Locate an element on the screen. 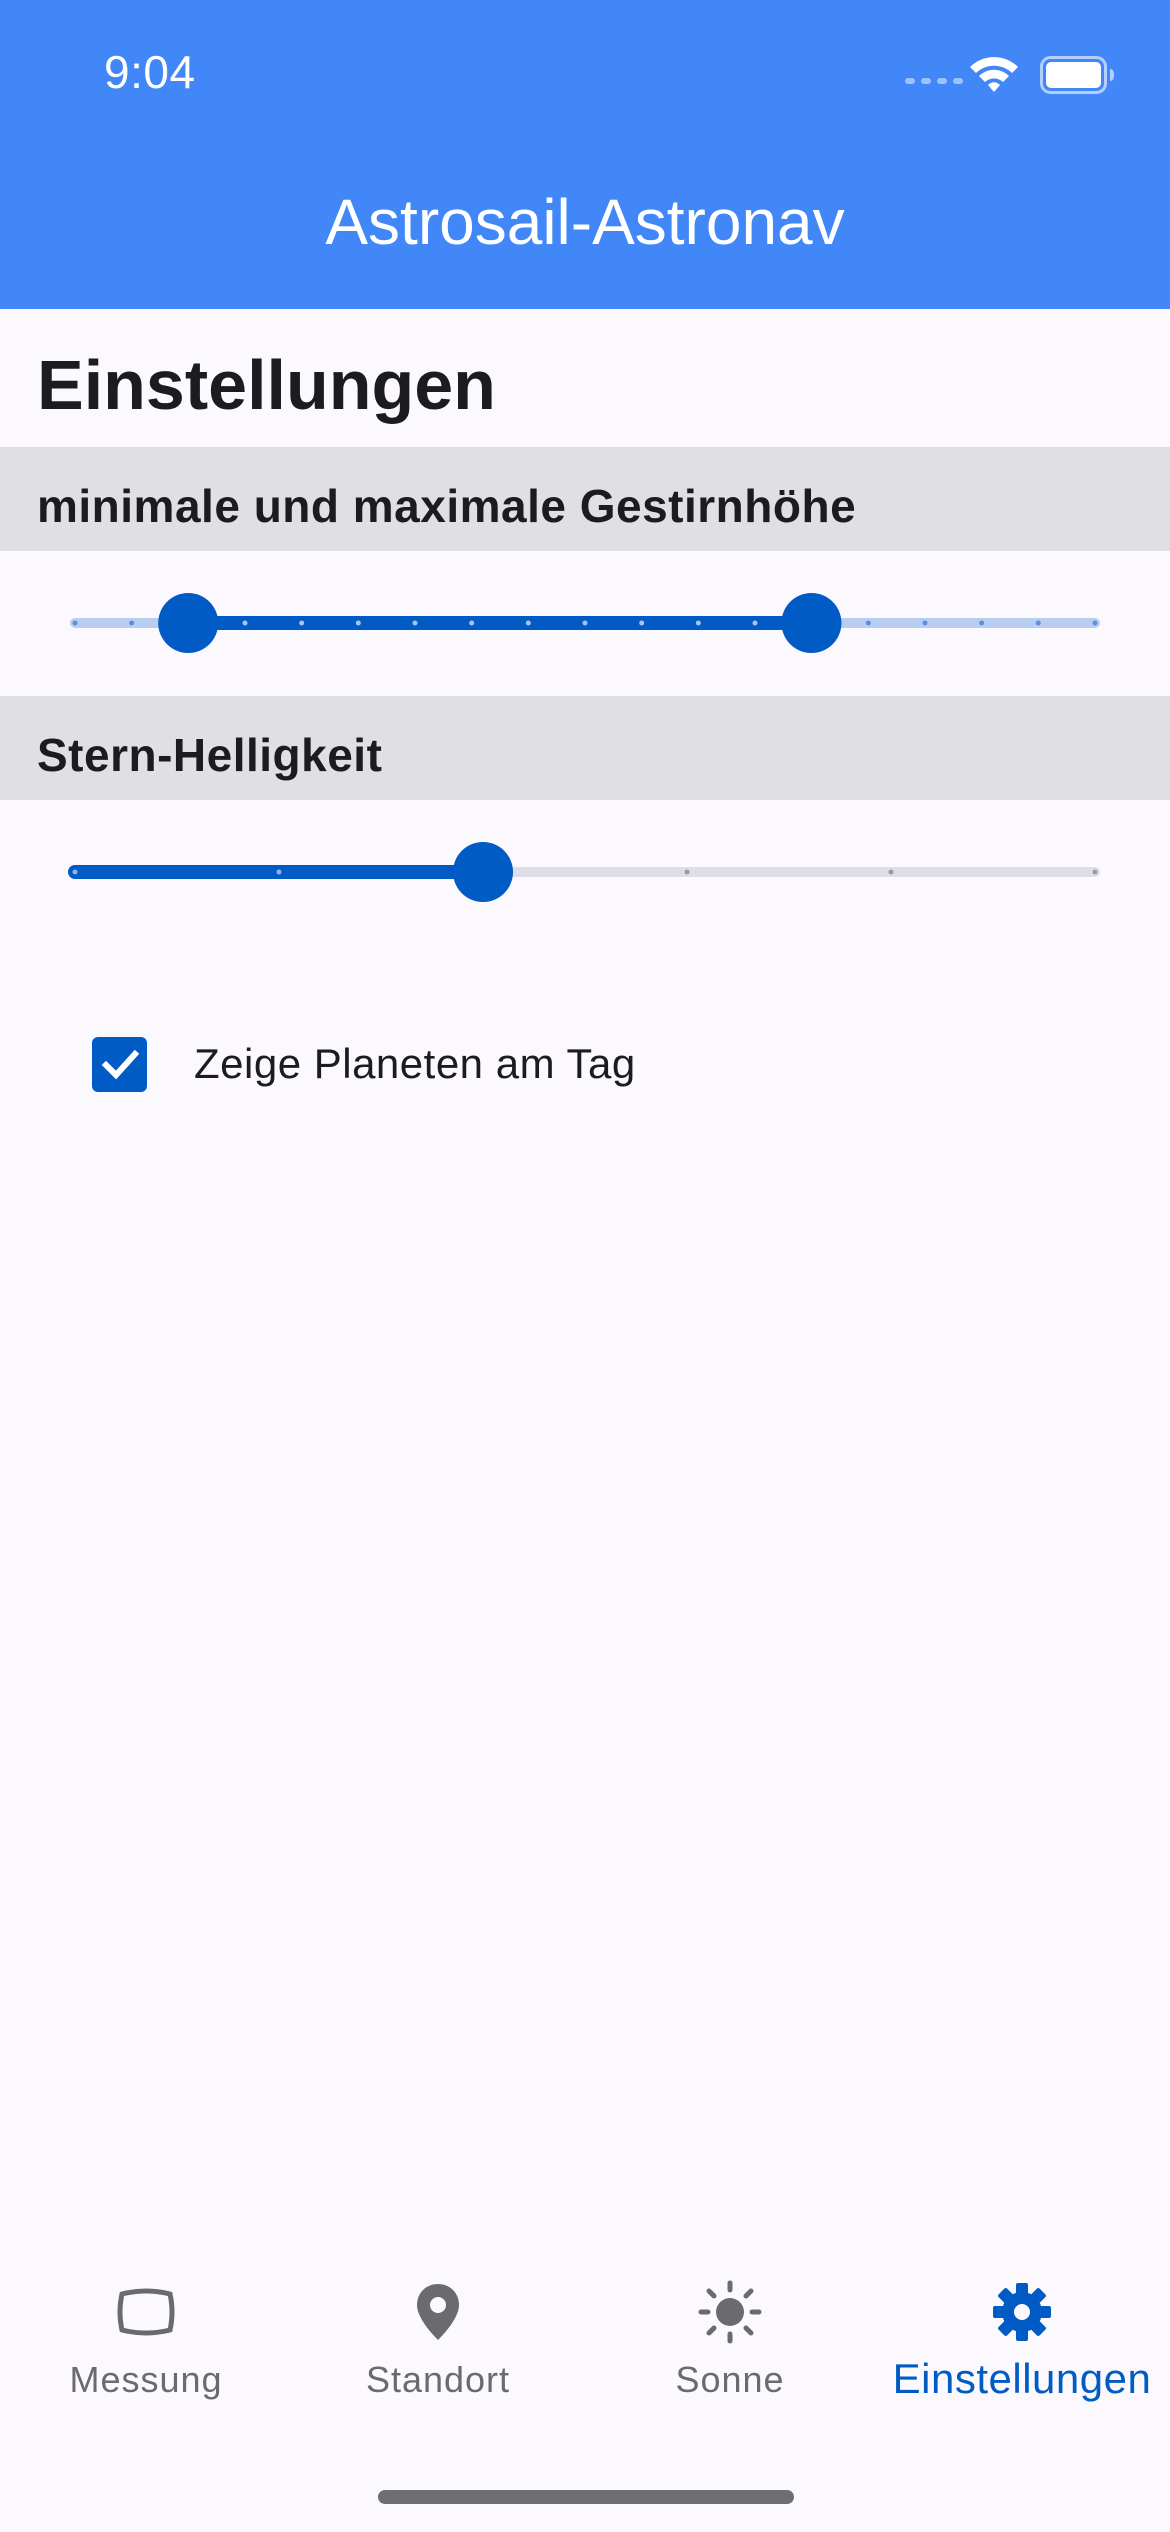 Image resolution: width=1170 pixels, height=2532 pixels. section-header-altitude: minimale und maximale Gestirnhöhe is located at coordinates (585, 499).